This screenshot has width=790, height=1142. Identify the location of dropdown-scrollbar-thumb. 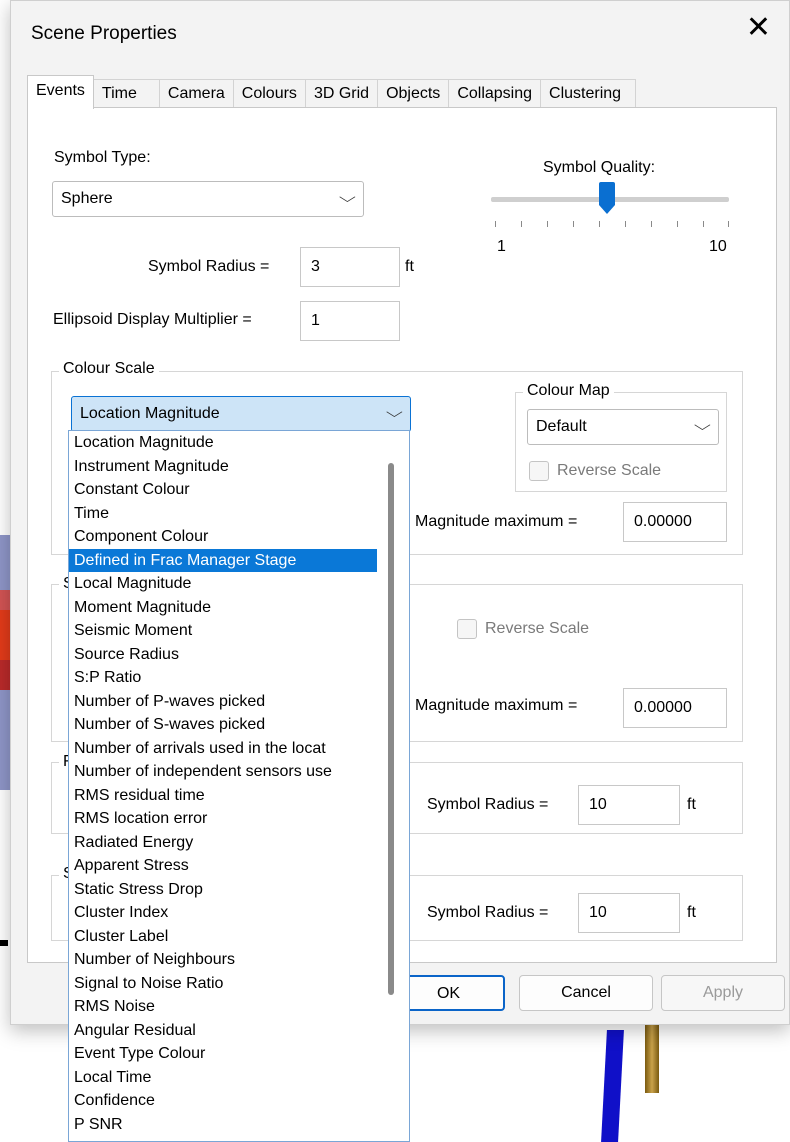
(391, 729).